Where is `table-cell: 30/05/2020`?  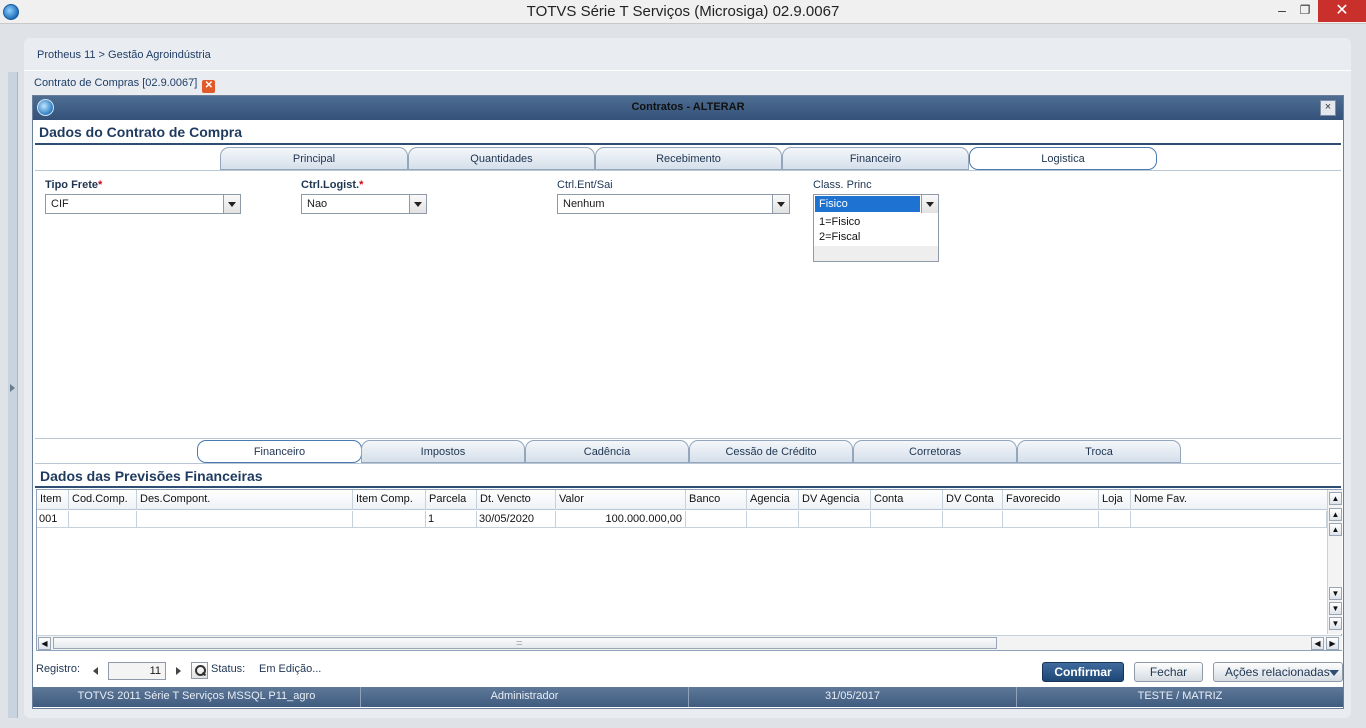 table-cell: 30/05/2020 is located at coordinates (516, 519).